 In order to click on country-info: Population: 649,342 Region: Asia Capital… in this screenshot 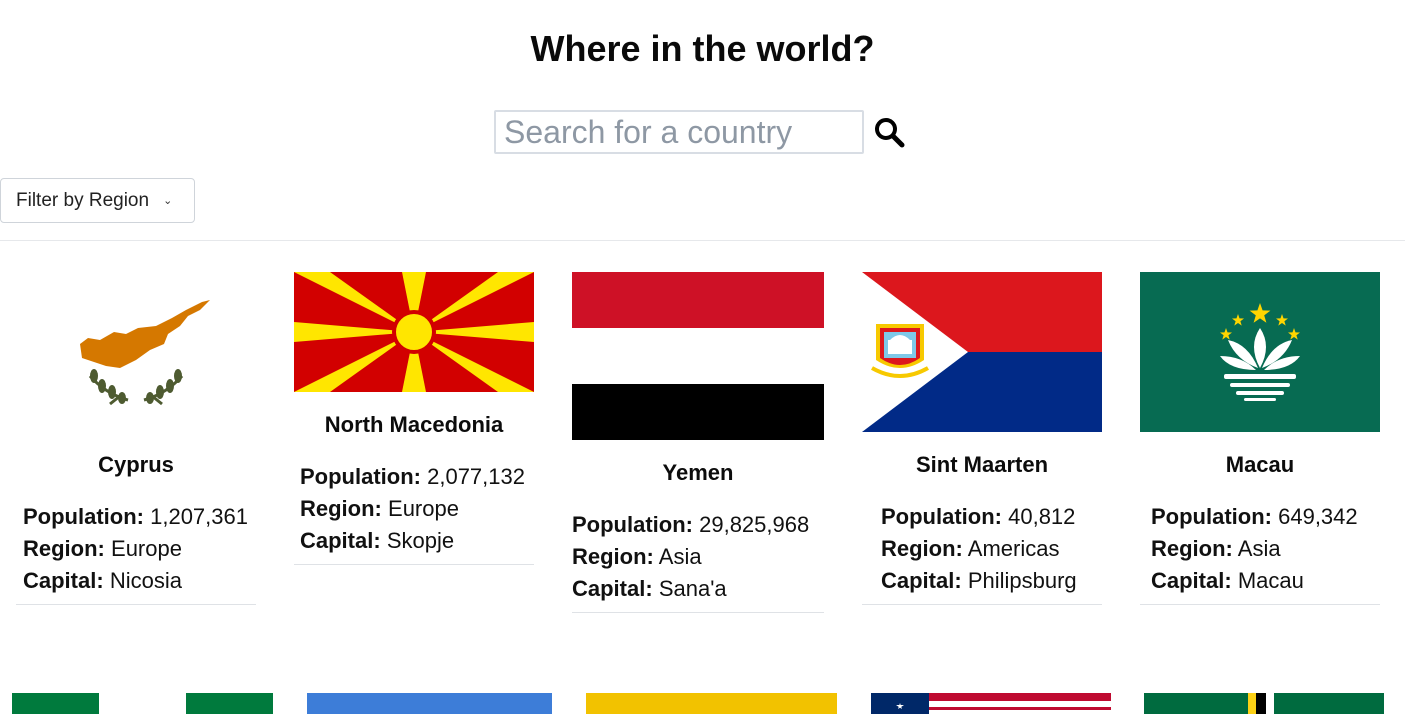, I will do `click(1254, 549)`.